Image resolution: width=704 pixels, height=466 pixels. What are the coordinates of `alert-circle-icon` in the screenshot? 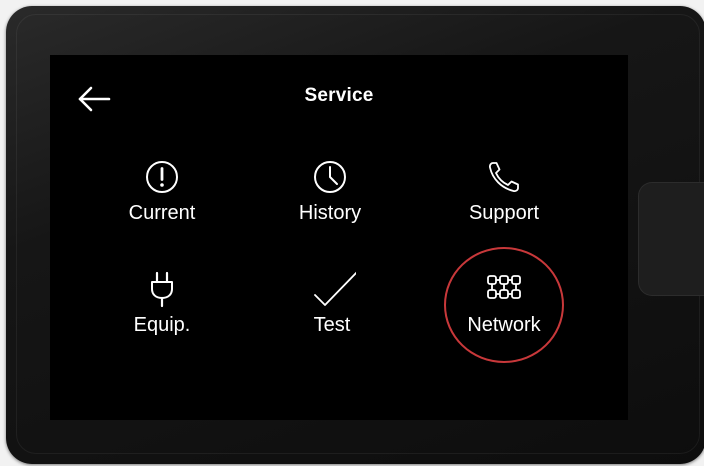 It's located at (162, 177).